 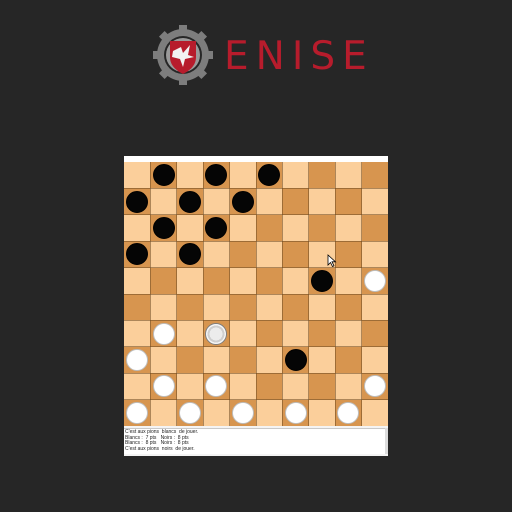 What do you see at coordinates (160, 448) in the screenshot?
I see `log-line: C'est aux pions noirs de jouer.` at bounding box center [160, 448].